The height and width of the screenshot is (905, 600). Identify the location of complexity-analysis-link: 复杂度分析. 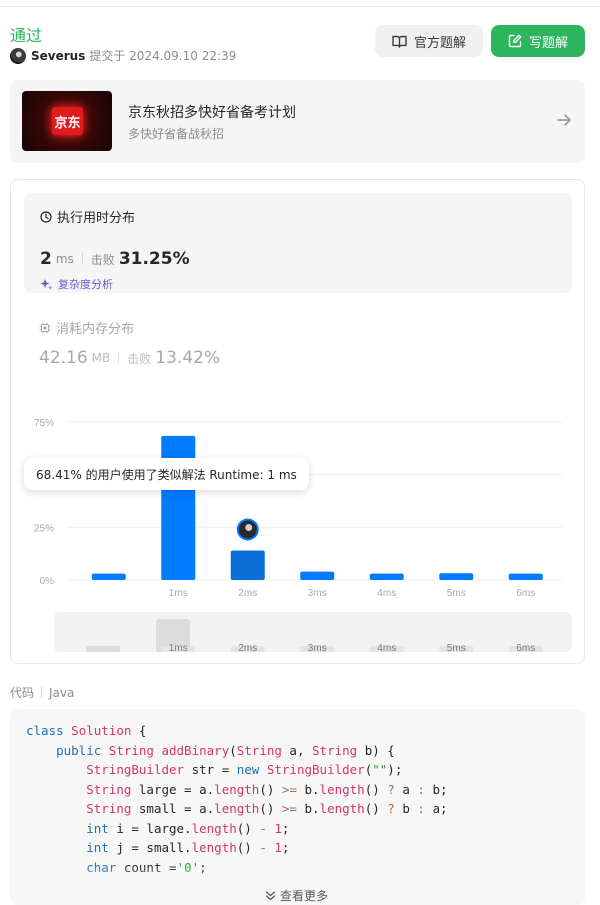
(76, 284).